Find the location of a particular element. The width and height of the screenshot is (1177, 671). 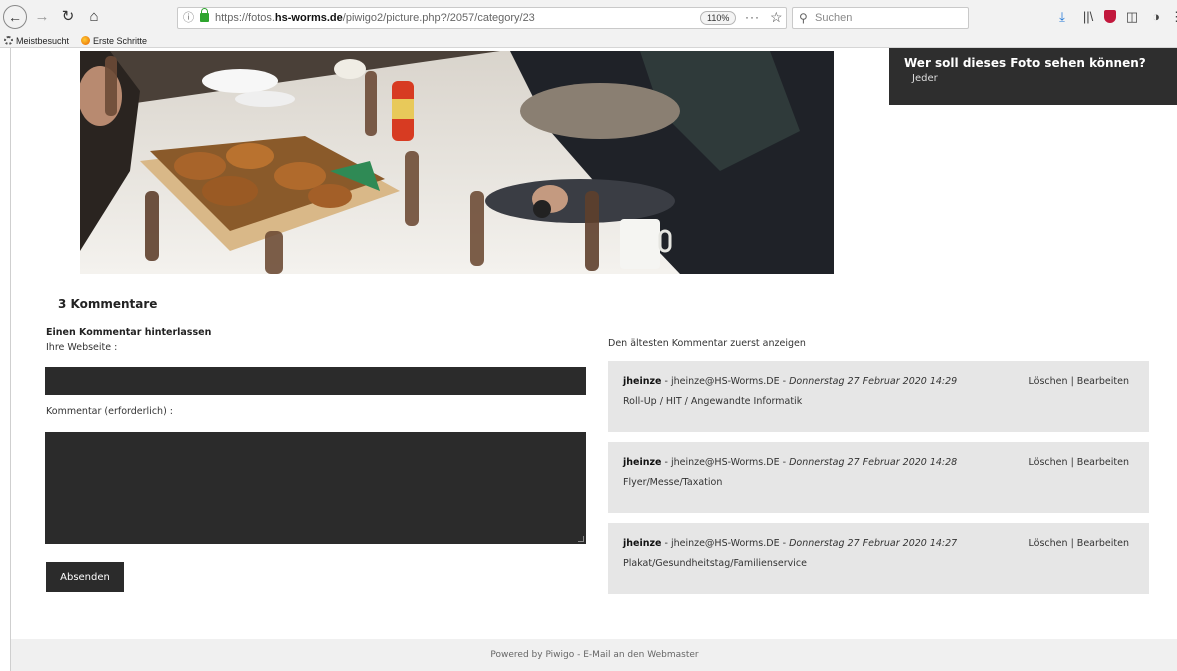

extension-icon: ◑ is located at coordinates (1156, 17).